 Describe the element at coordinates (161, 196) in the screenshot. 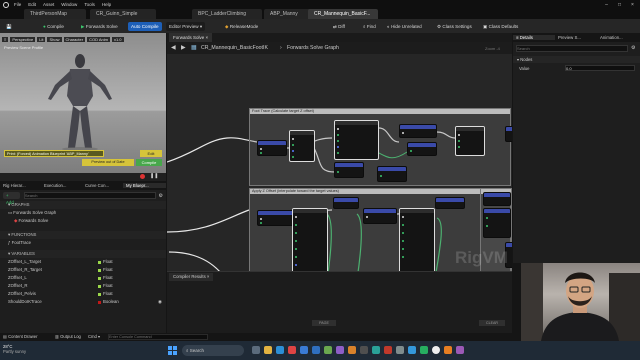

I see `settings-gear-icon: ⚙` at that location.